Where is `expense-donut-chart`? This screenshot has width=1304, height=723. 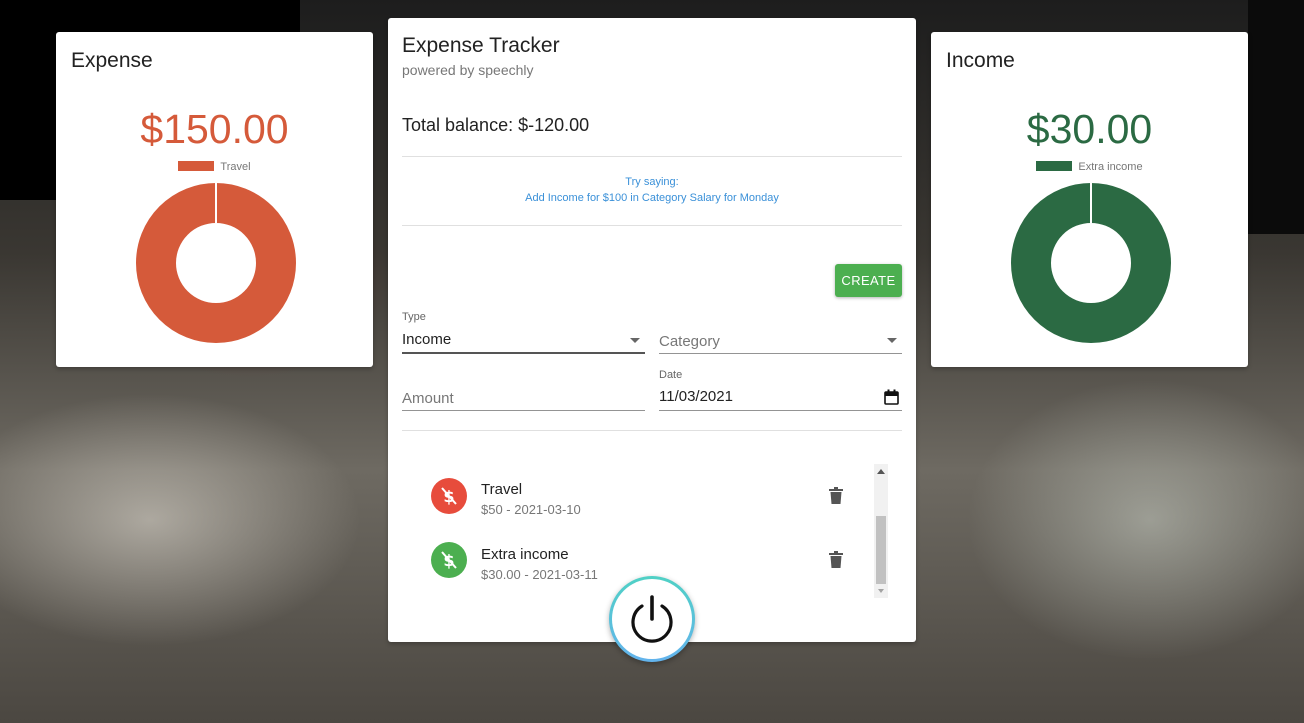 expense-donut-chart is located at coordinates (216, 262).